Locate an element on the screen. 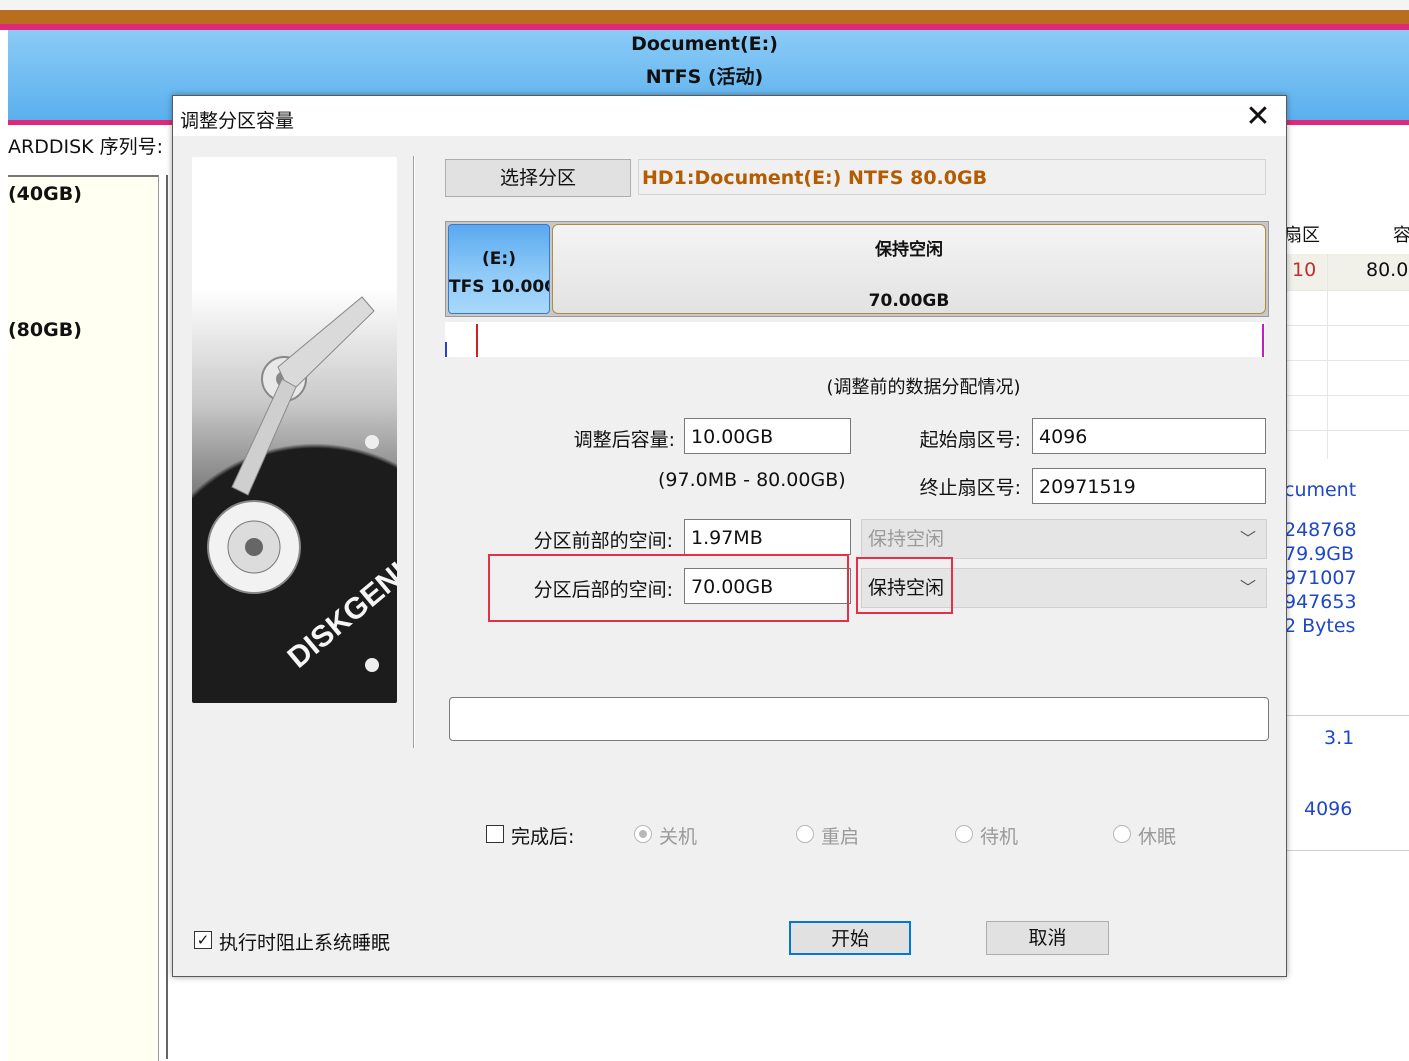 The height and width of the screenshot is (1061, 1409). table-cell-capacity: 80.0 is located at coordinates (1387, 270).